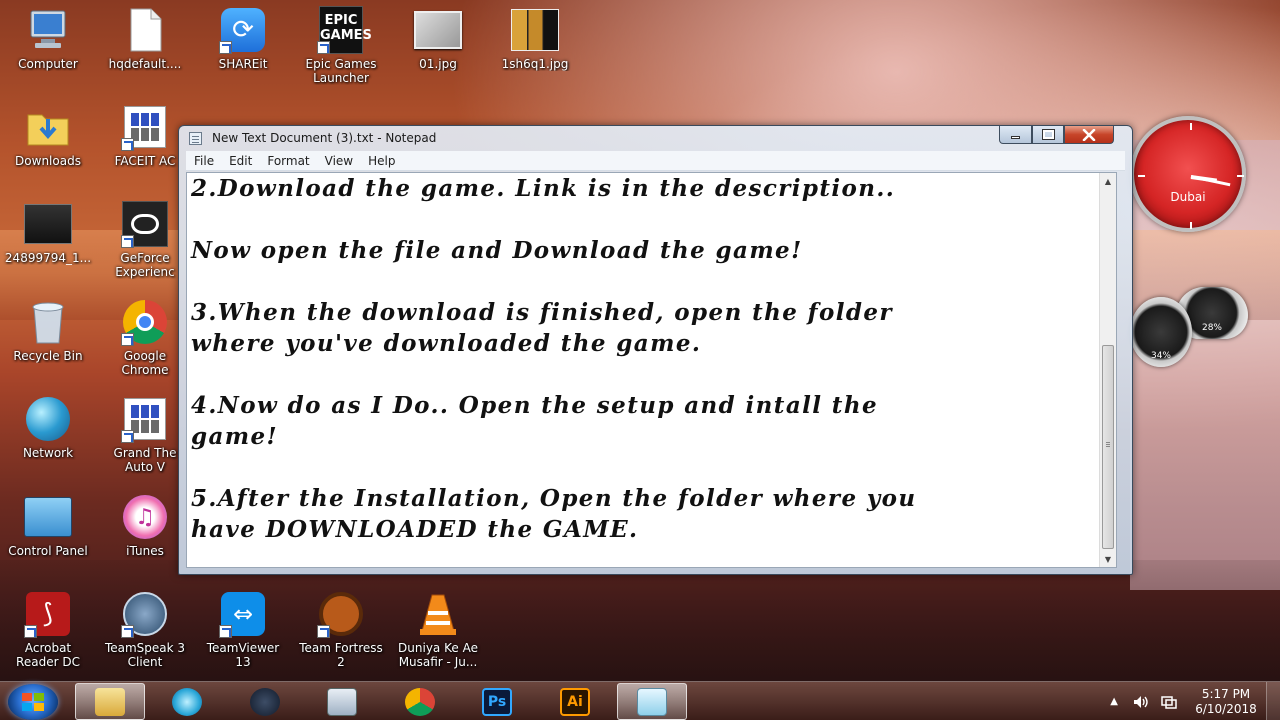  I want to click on desktop-icon-label: 1sh6q1.jpg, so click(535, 64).